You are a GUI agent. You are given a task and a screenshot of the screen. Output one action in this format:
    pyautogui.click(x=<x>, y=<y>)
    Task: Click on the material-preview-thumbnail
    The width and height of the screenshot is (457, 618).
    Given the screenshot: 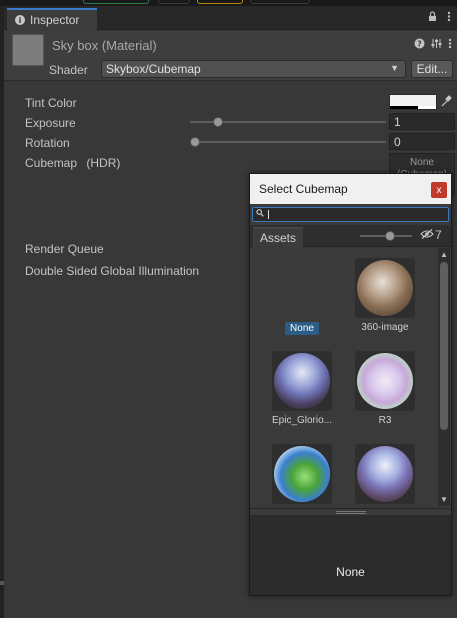 What is the action you would take?
    pyautogui.click(x=28, y=50)
    